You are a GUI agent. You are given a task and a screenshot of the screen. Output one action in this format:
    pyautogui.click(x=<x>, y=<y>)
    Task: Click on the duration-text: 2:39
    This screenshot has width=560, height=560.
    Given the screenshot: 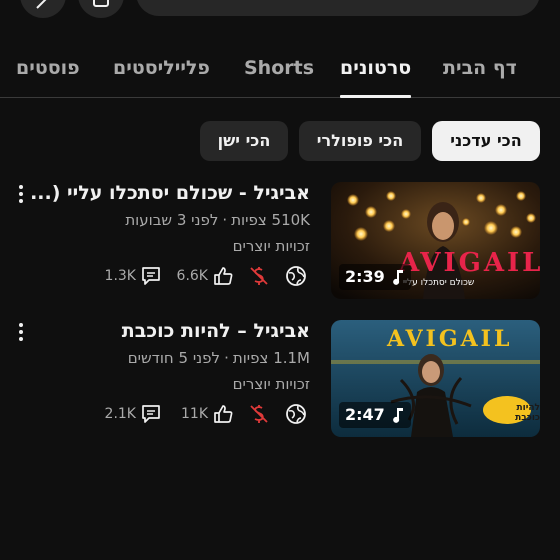 What is the action you would take?
    pyautogui.click(x=365, y=276)
    